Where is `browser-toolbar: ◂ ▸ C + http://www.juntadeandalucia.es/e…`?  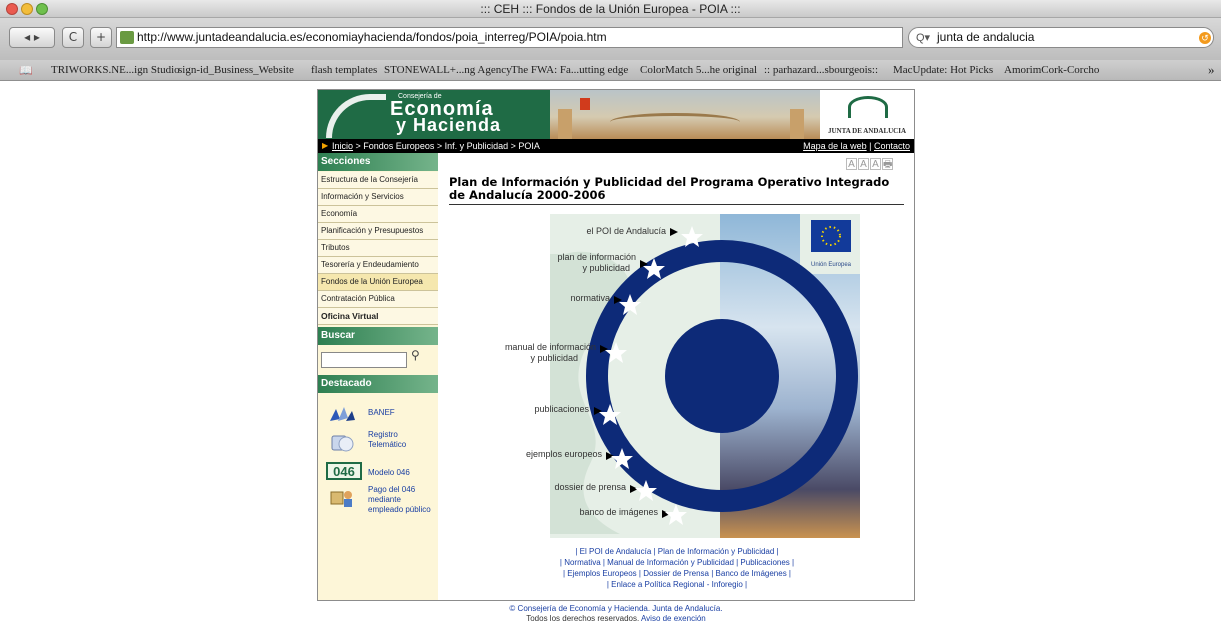
browser-toolbar: ◂ ▸ C + http://www.juntadeandalucia.es/e… is located at coordinates (610, 39).